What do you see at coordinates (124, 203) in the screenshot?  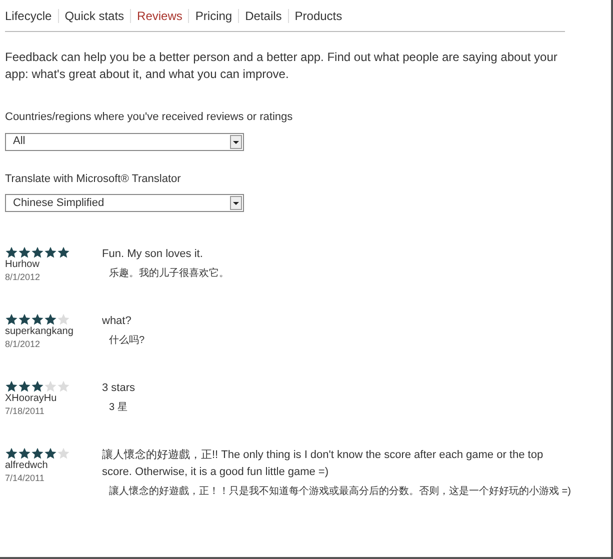 I see `dropdown-select: Chinese Simplified` at bounding box center [124, 203].